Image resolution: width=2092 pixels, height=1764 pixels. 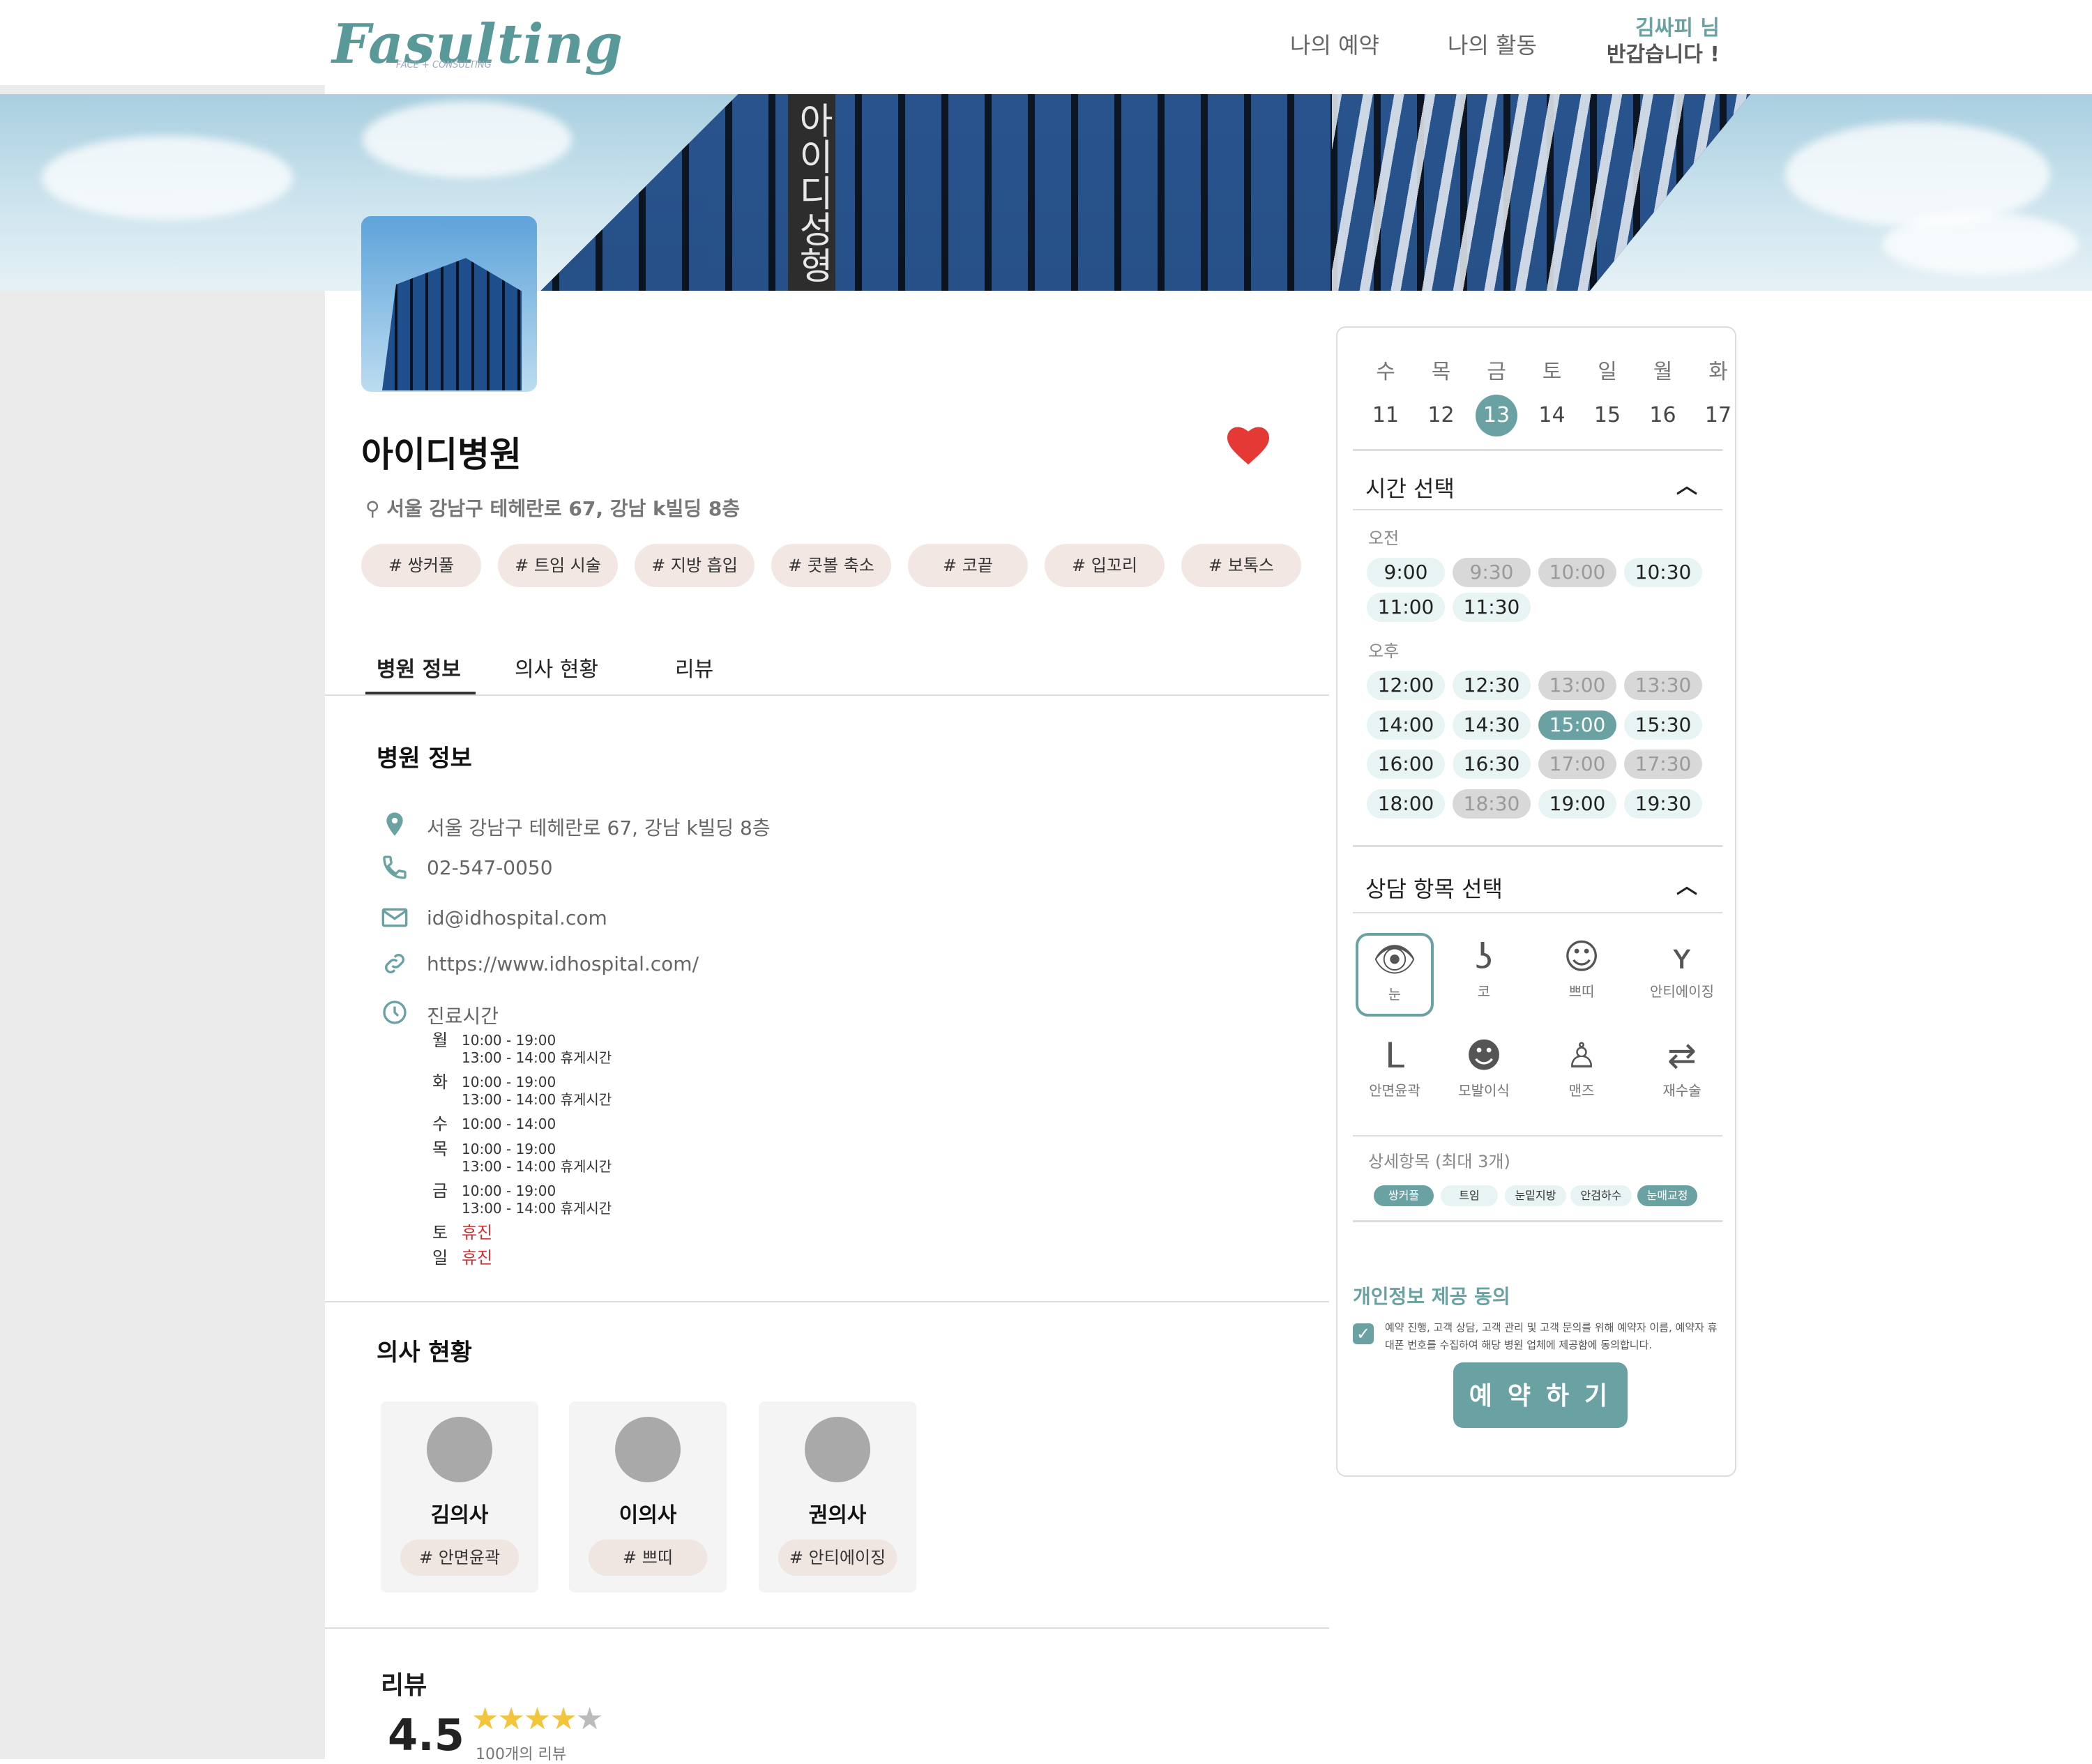 What do you see at coordinates (1663, 764) in the screenshot?
I see `time-slot: 17:30` at bounding box center [1663, 764].